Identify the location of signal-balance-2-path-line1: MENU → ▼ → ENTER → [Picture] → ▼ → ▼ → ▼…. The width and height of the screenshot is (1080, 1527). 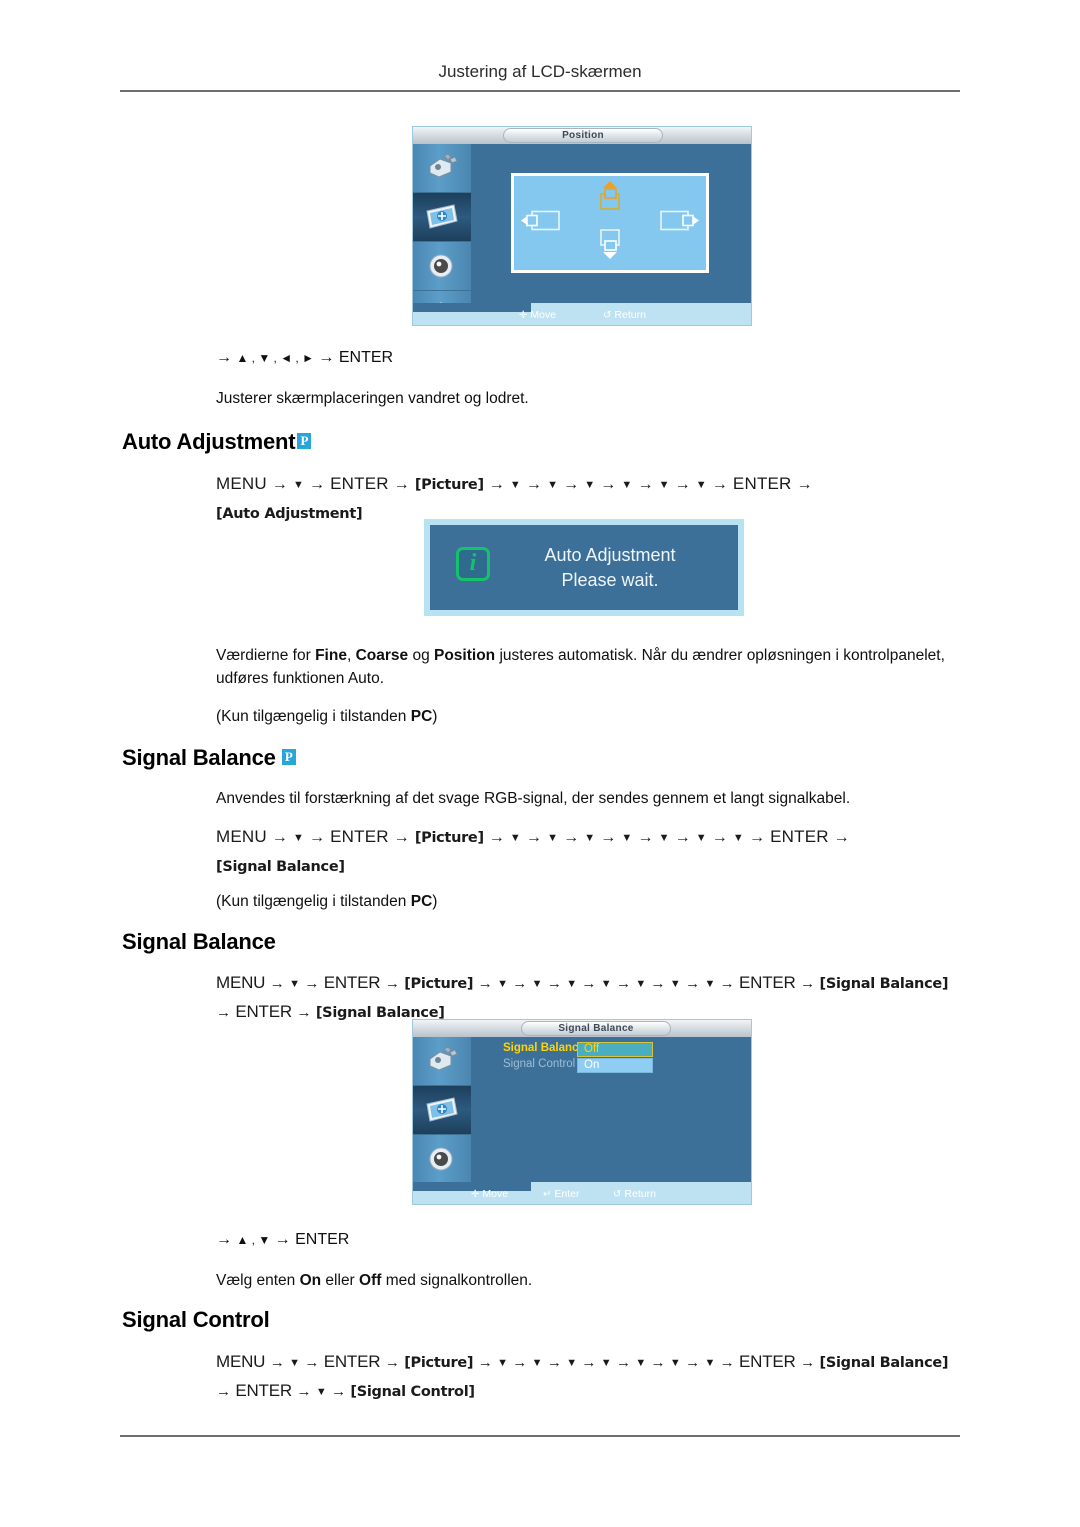
(582, 982).